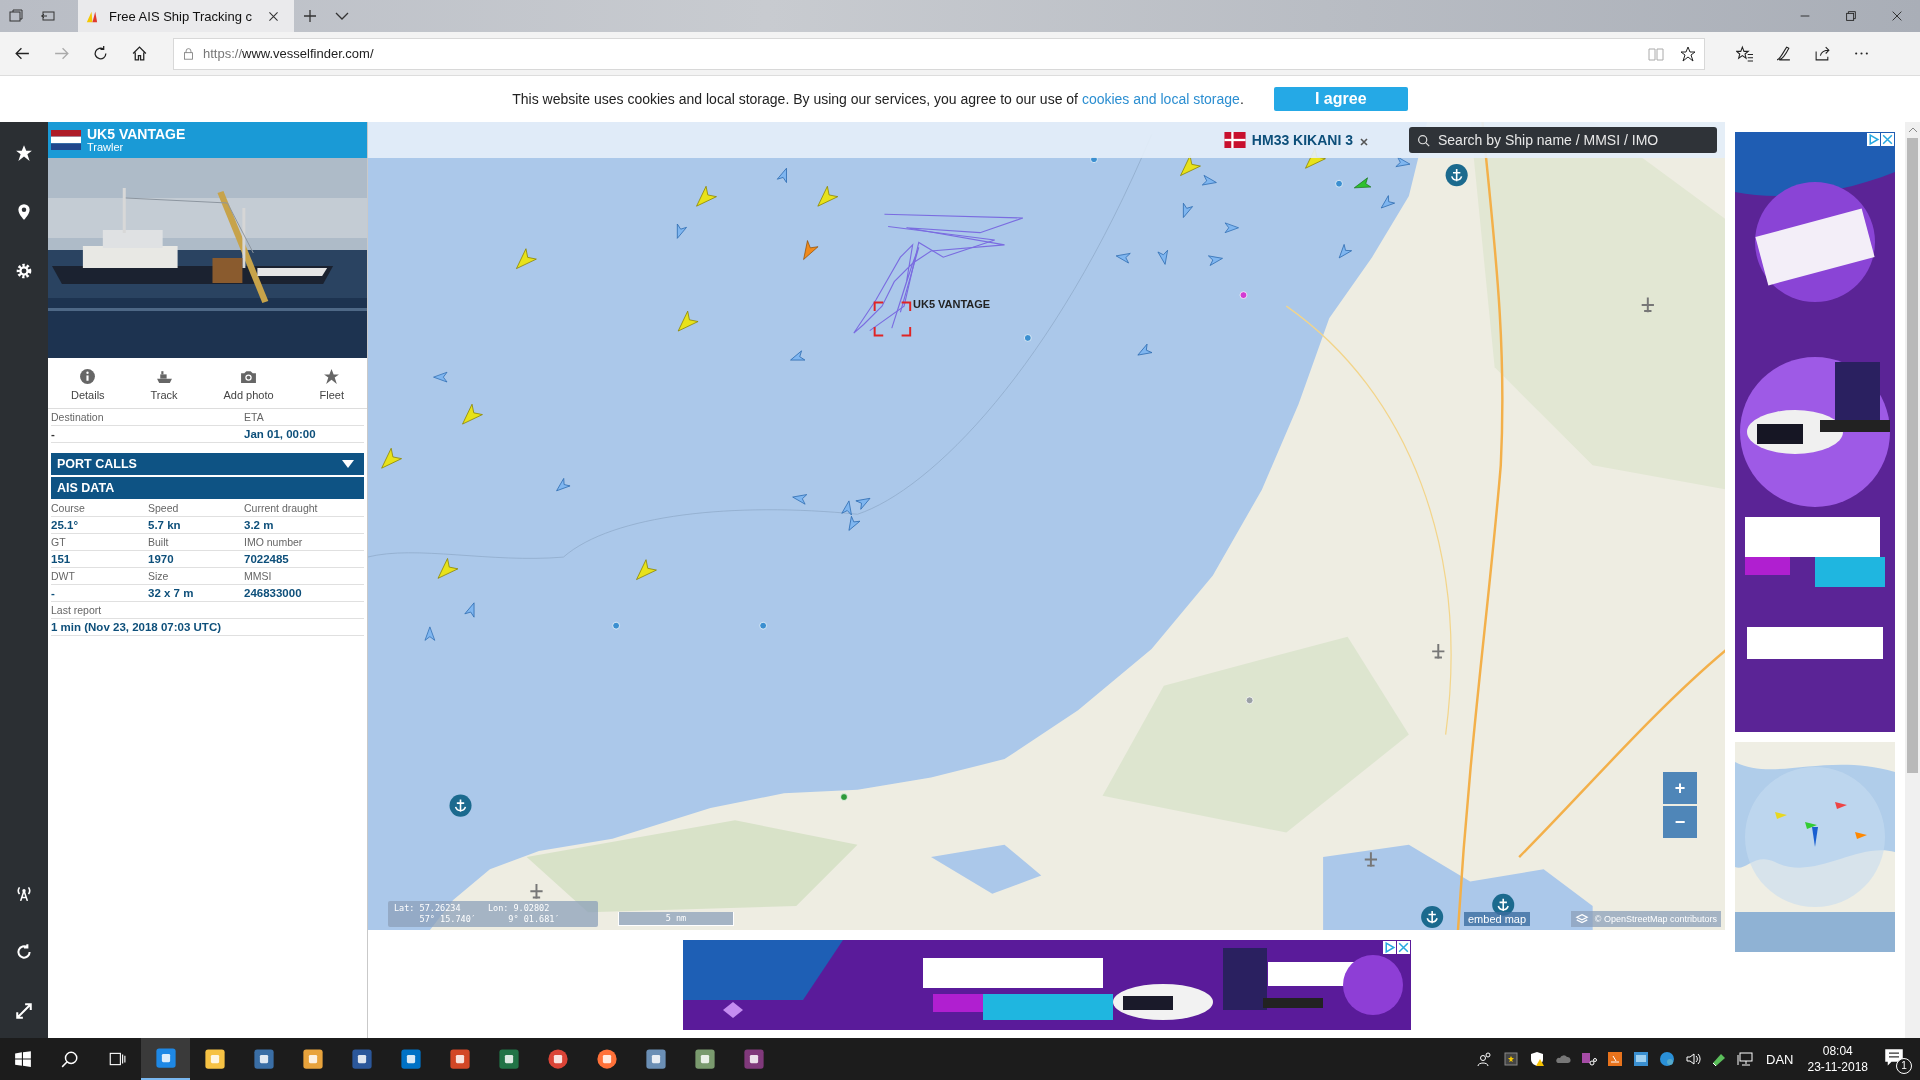  What do you see at coordinates (273, 16) in the screenshot?
I see `close-icon` at bounding box center [273, 16].